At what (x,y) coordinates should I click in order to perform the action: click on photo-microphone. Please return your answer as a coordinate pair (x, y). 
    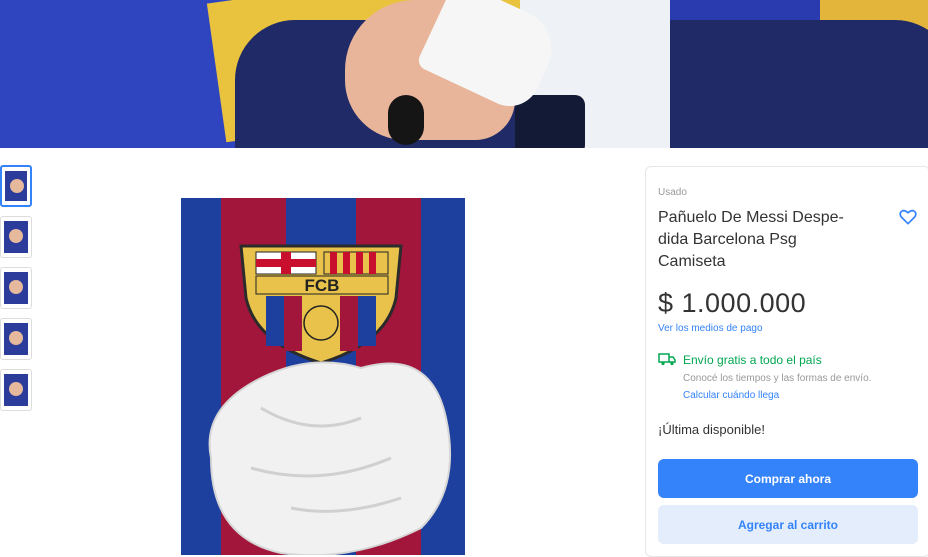
    Looking at the image, I should click on (406, 120).